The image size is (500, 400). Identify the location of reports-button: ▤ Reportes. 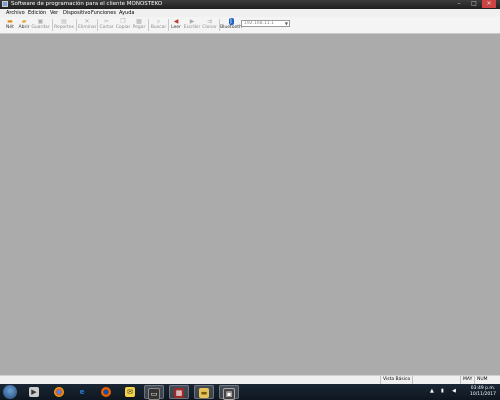
(64, 25).